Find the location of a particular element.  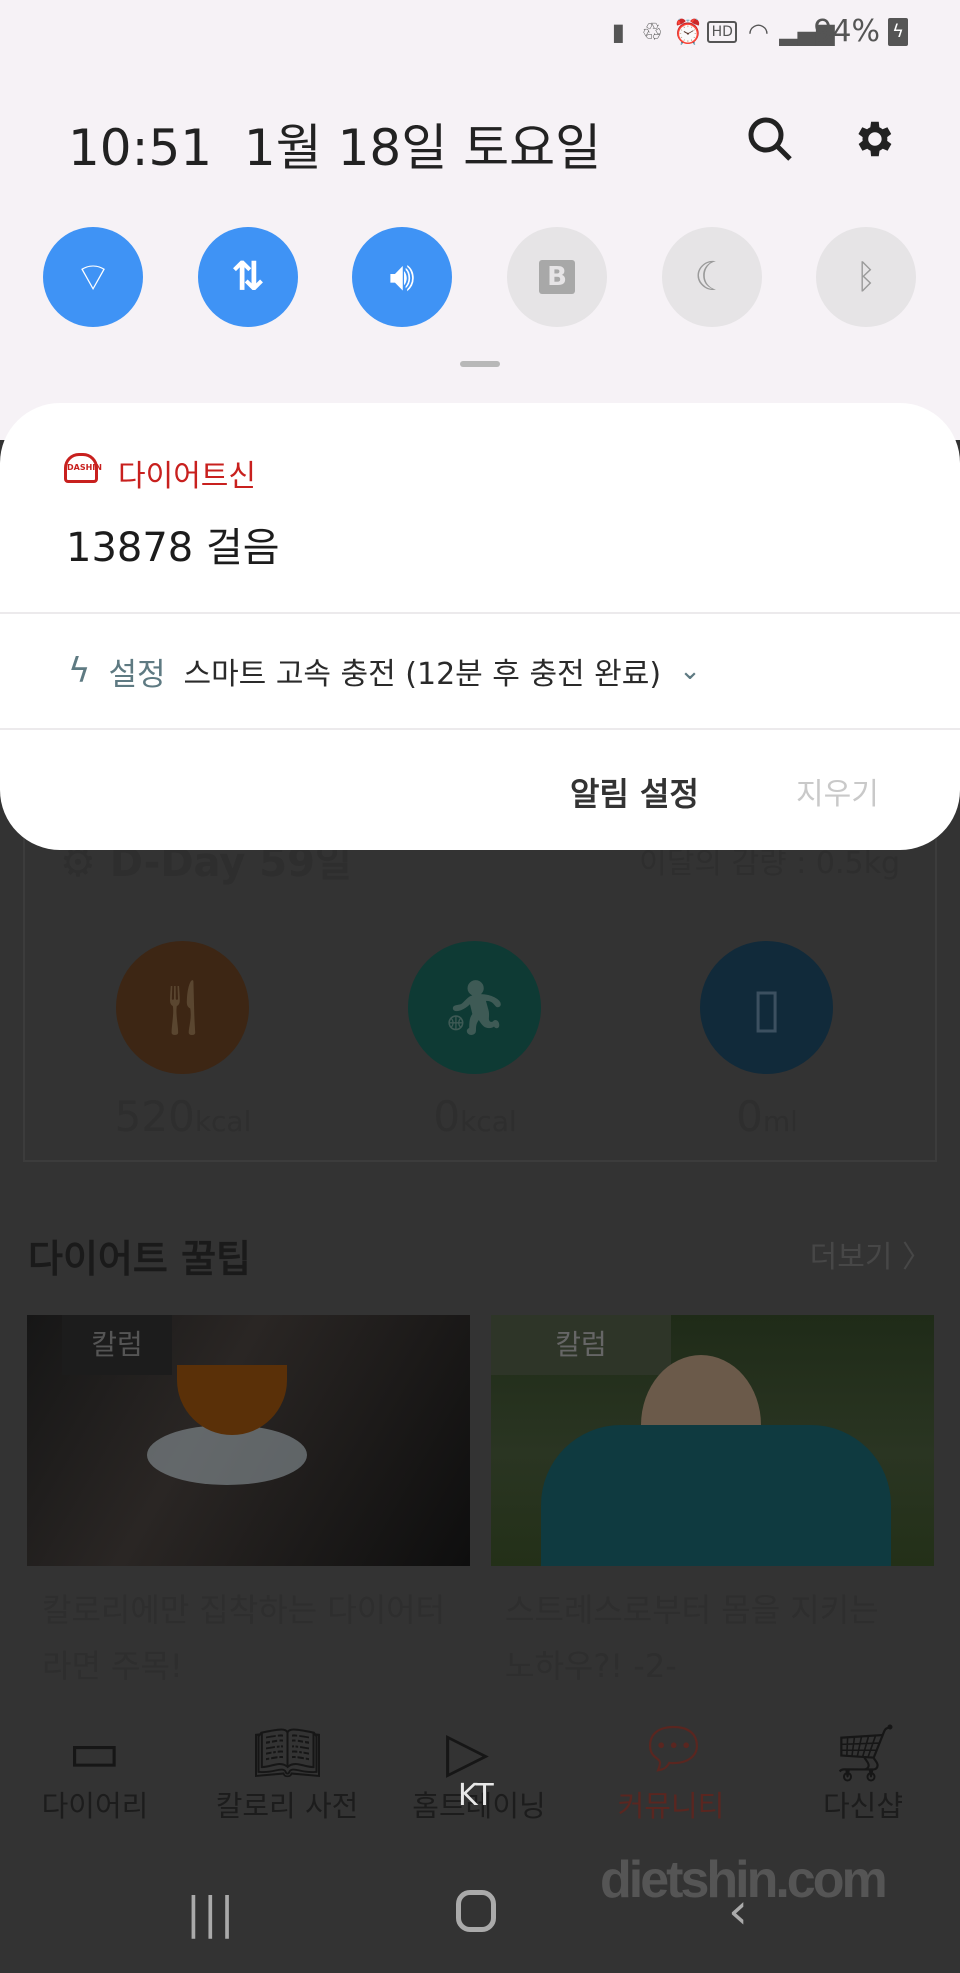

bixby-routines-toggle: B is located at coordinates (557, 277).